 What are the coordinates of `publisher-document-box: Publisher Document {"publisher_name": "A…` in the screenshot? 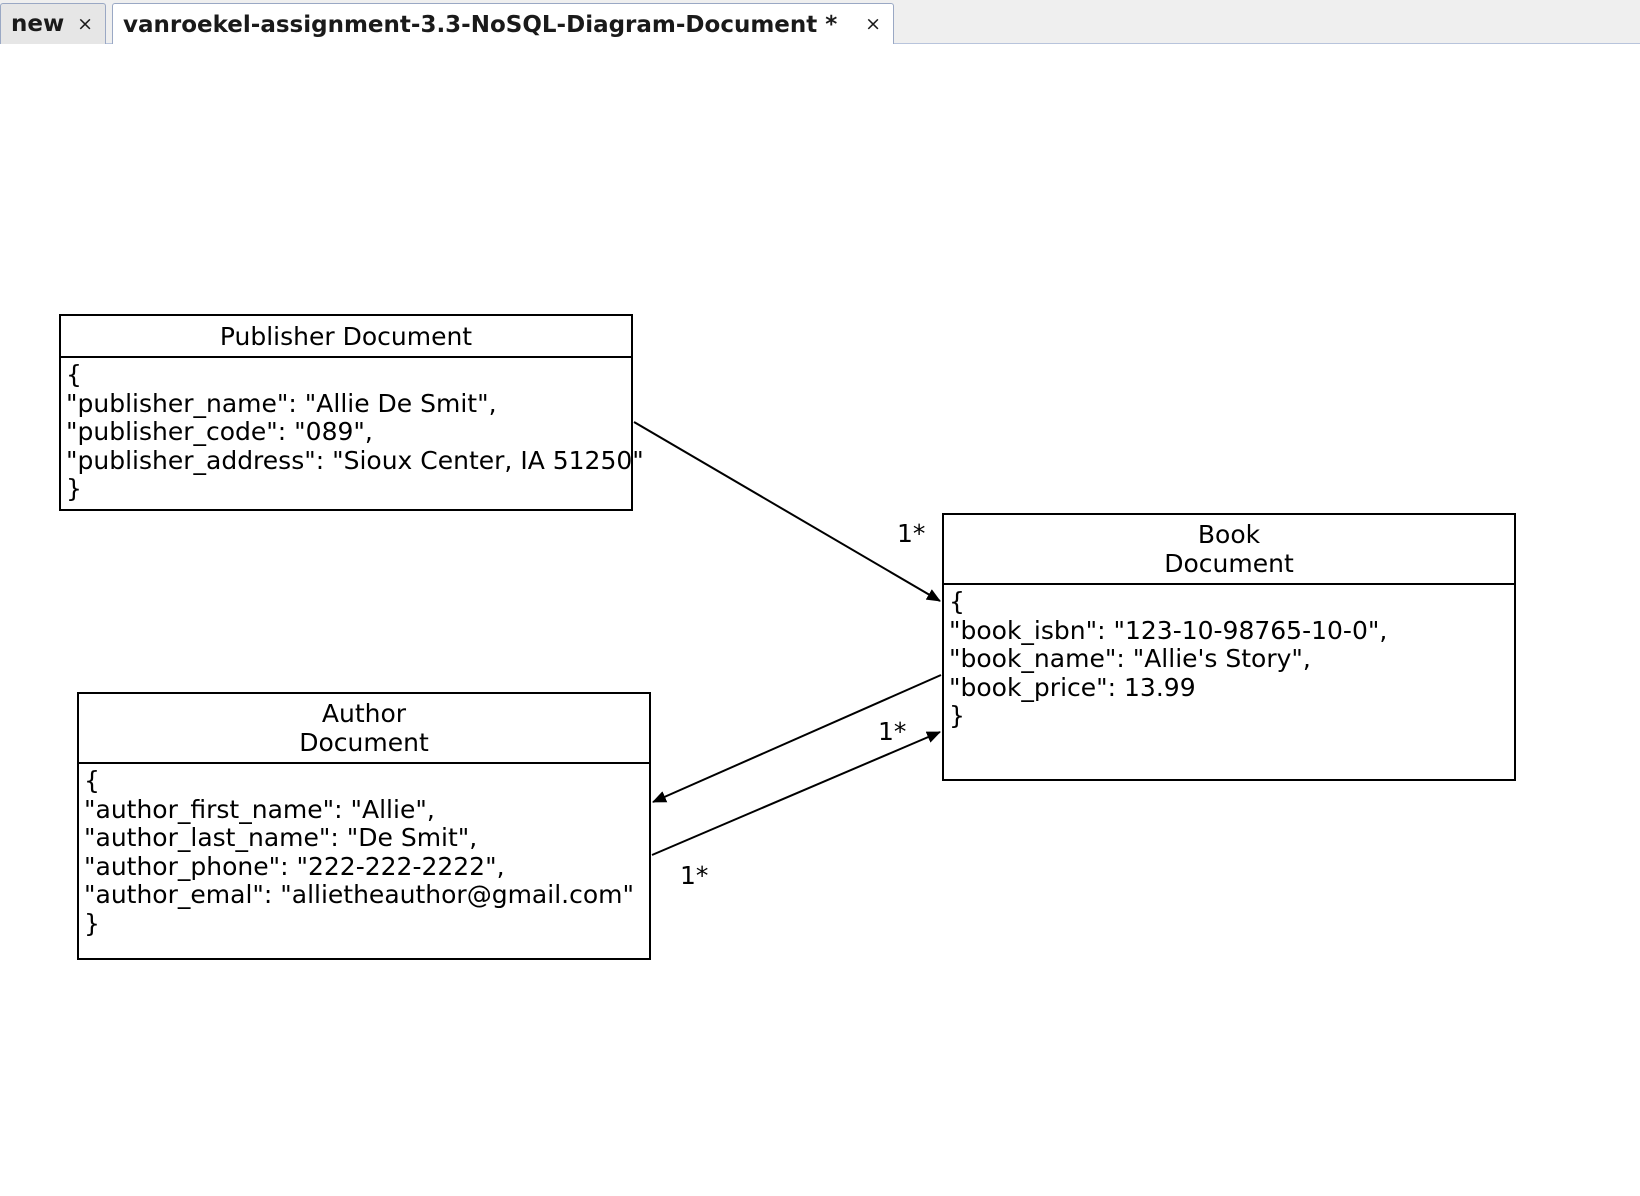 It's located at (351, 412).